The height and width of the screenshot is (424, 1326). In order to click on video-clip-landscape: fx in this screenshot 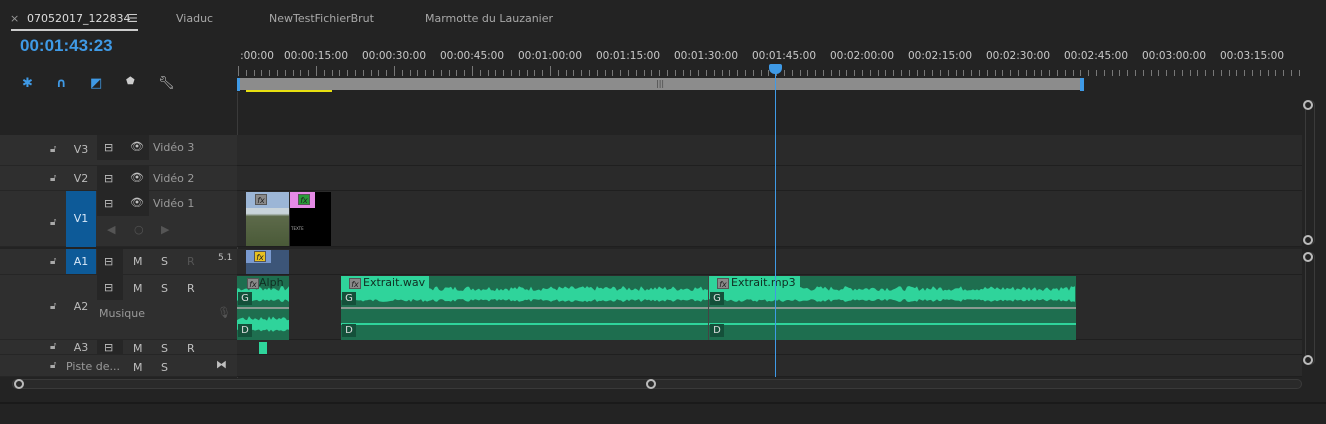, I will do `click(267, 219)`.